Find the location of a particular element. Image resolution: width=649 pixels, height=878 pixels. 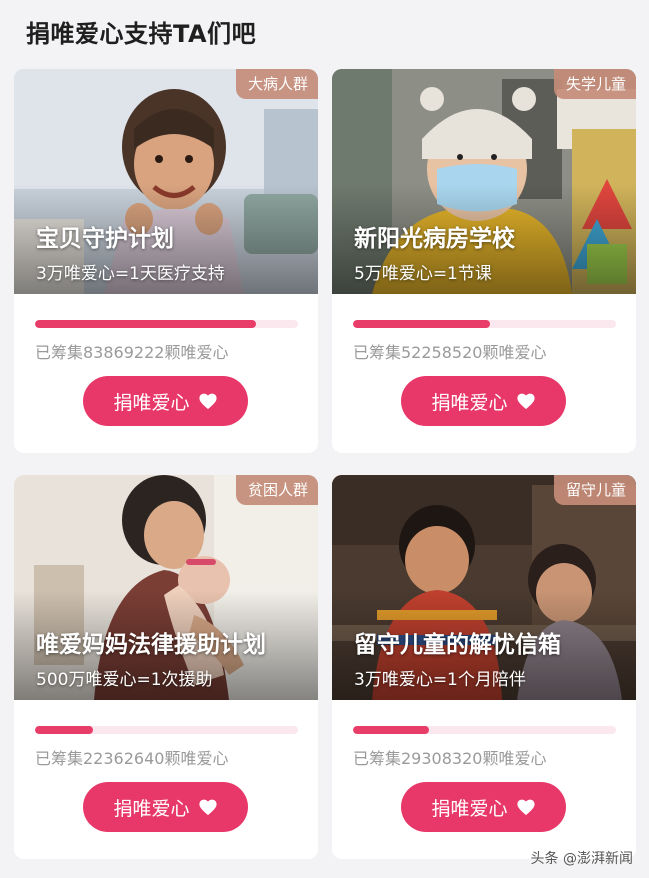

project-title: 宝贝守护计划 is located at coordinates (105, 239).